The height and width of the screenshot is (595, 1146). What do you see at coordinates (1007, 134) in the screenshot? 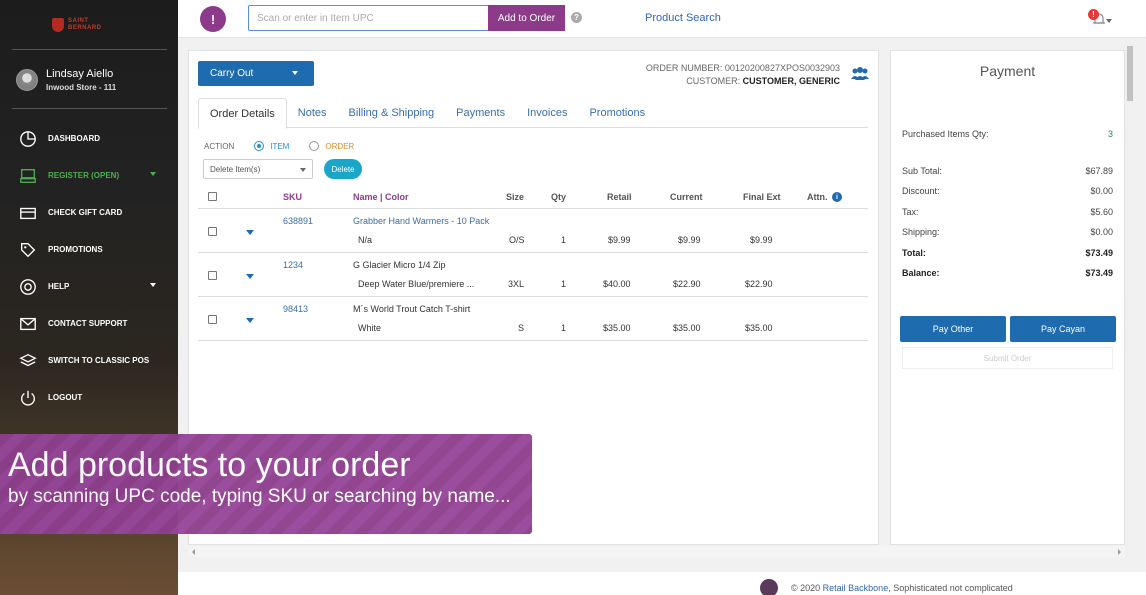
I see `purchased-qty: Purchased Items Qty: 3` at bounding box center [1007, 134].